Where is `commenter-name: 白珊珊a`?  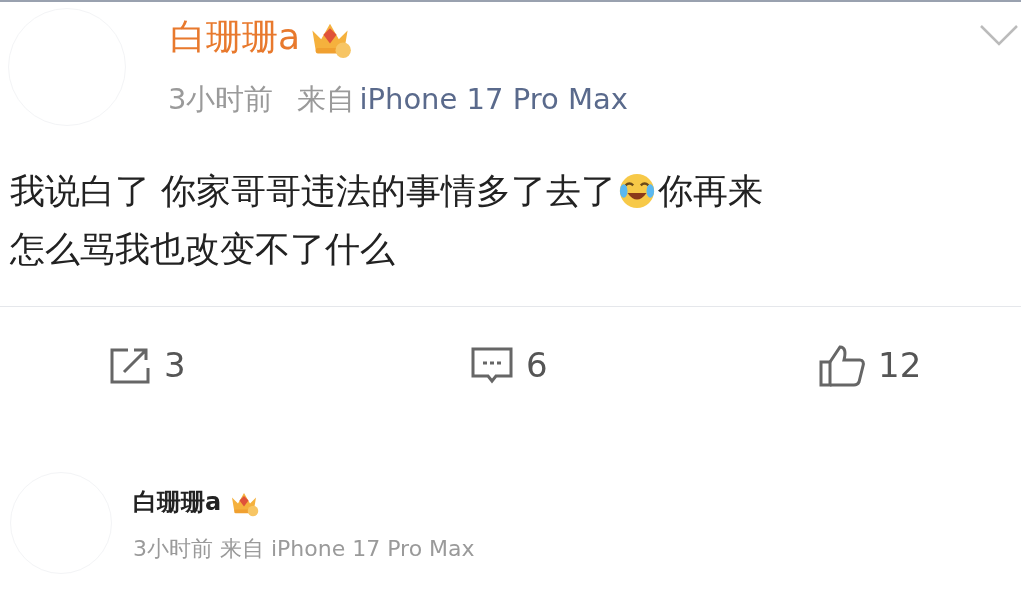
commenter-name: 白珊珊a is located at coordinates (177, 502).